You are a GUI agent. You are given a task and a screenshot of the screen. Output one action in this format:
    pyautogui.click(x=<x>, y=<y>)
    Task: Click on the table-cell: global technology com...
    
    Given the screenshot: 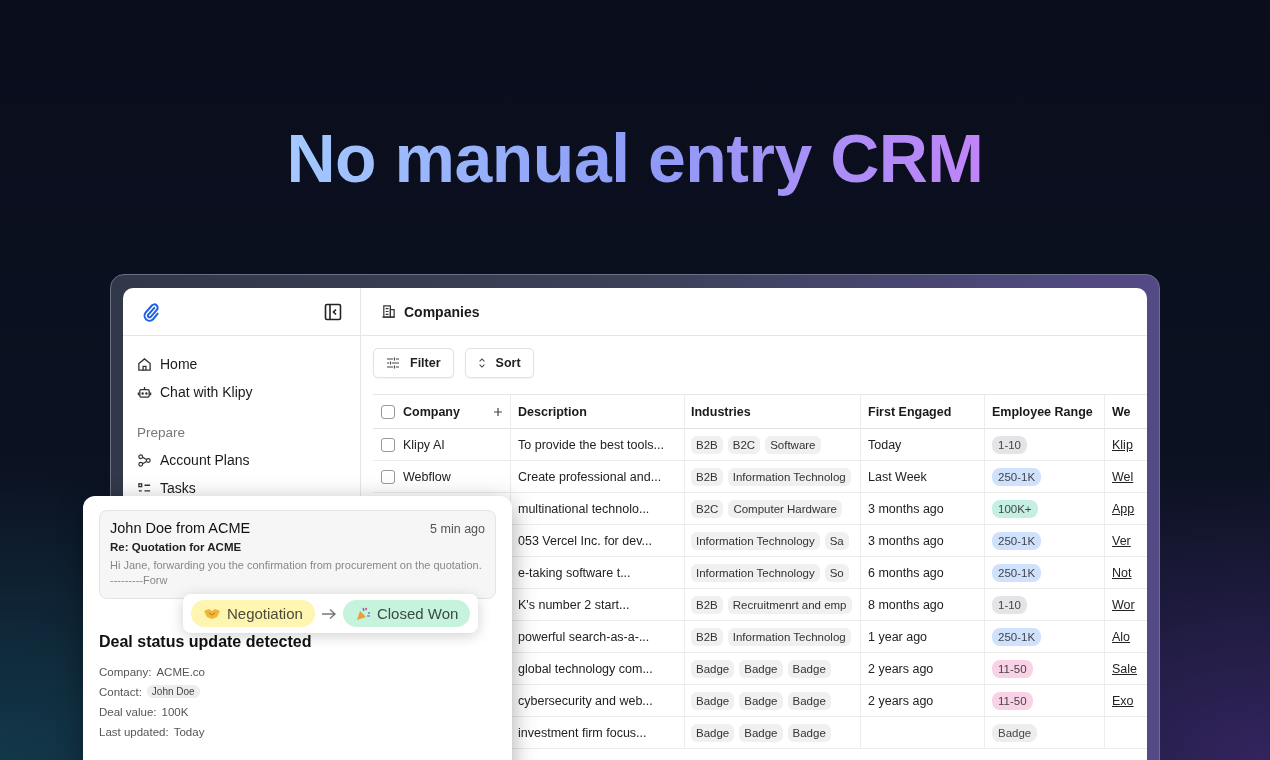 What is the action you would take?
    pyautogui.click(x=585, y=668)
    